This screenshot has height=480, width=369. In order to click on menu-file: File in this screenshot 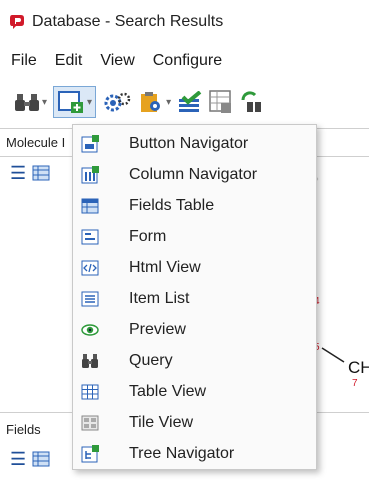, I will do `click(24, 61)`.